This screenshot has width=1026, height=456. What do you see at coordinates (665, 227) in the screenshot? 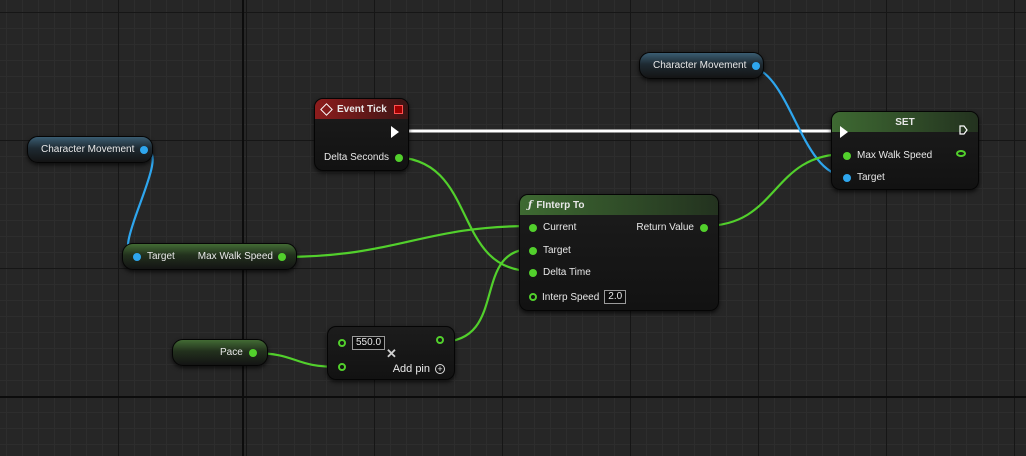
I see `return-value-label: Return Value` at bounding box center [665, 227].